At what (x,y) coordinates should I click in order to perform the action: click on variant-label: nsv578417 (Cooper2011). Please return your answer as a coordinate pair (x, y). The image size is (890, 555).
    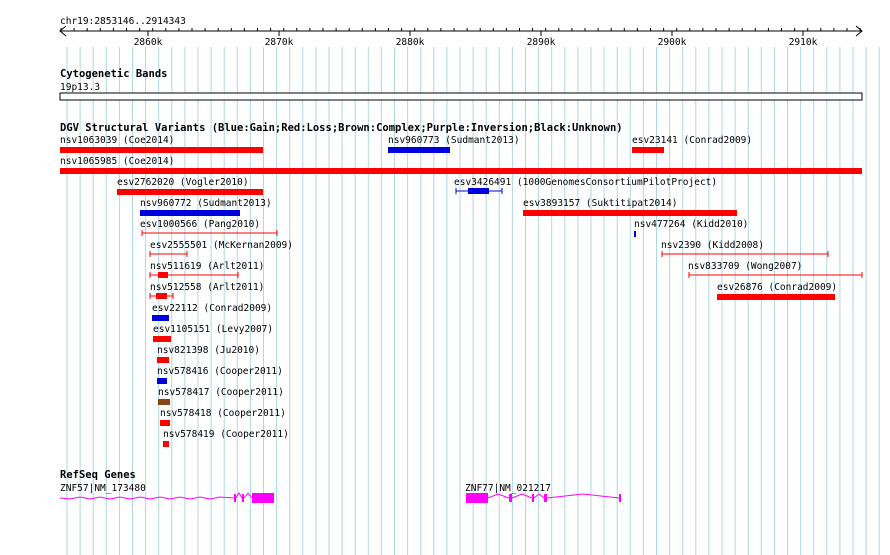
    Looking at the image, I should click on (221, 392).